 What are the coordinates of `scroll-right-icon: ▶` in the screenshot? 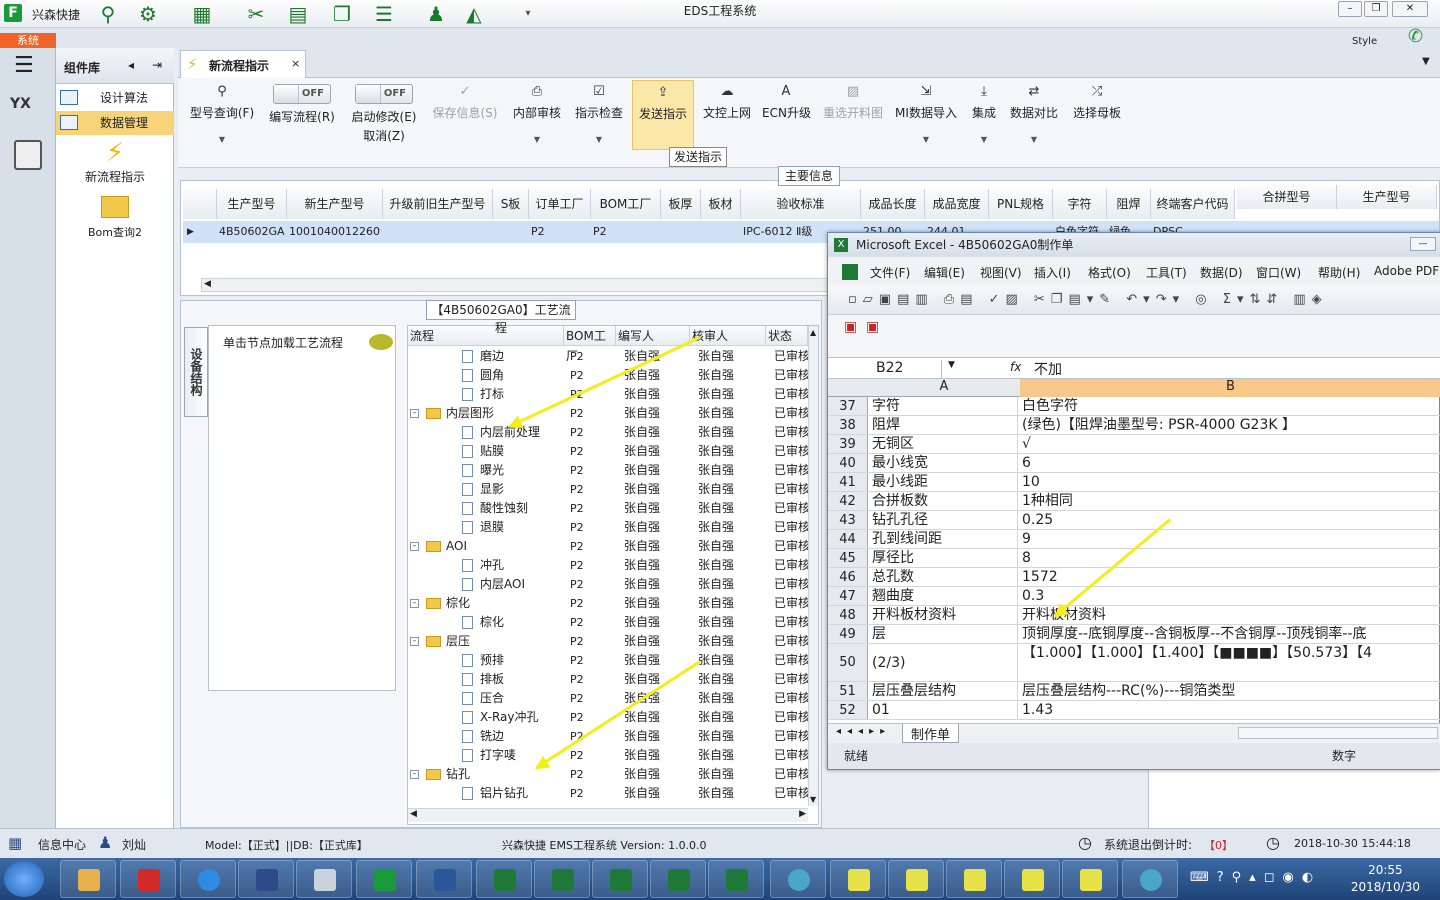 It's located at (802, 814).